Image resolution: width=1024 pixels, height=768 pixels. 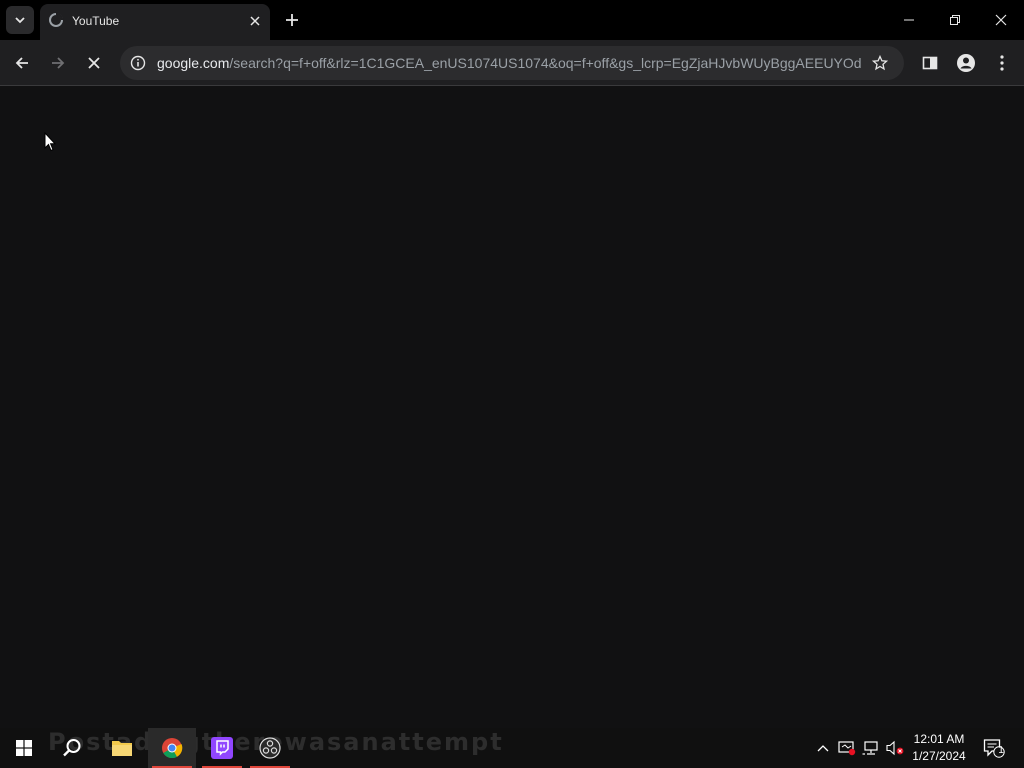 I want to click on profile-button, so click(x=966, y=63).